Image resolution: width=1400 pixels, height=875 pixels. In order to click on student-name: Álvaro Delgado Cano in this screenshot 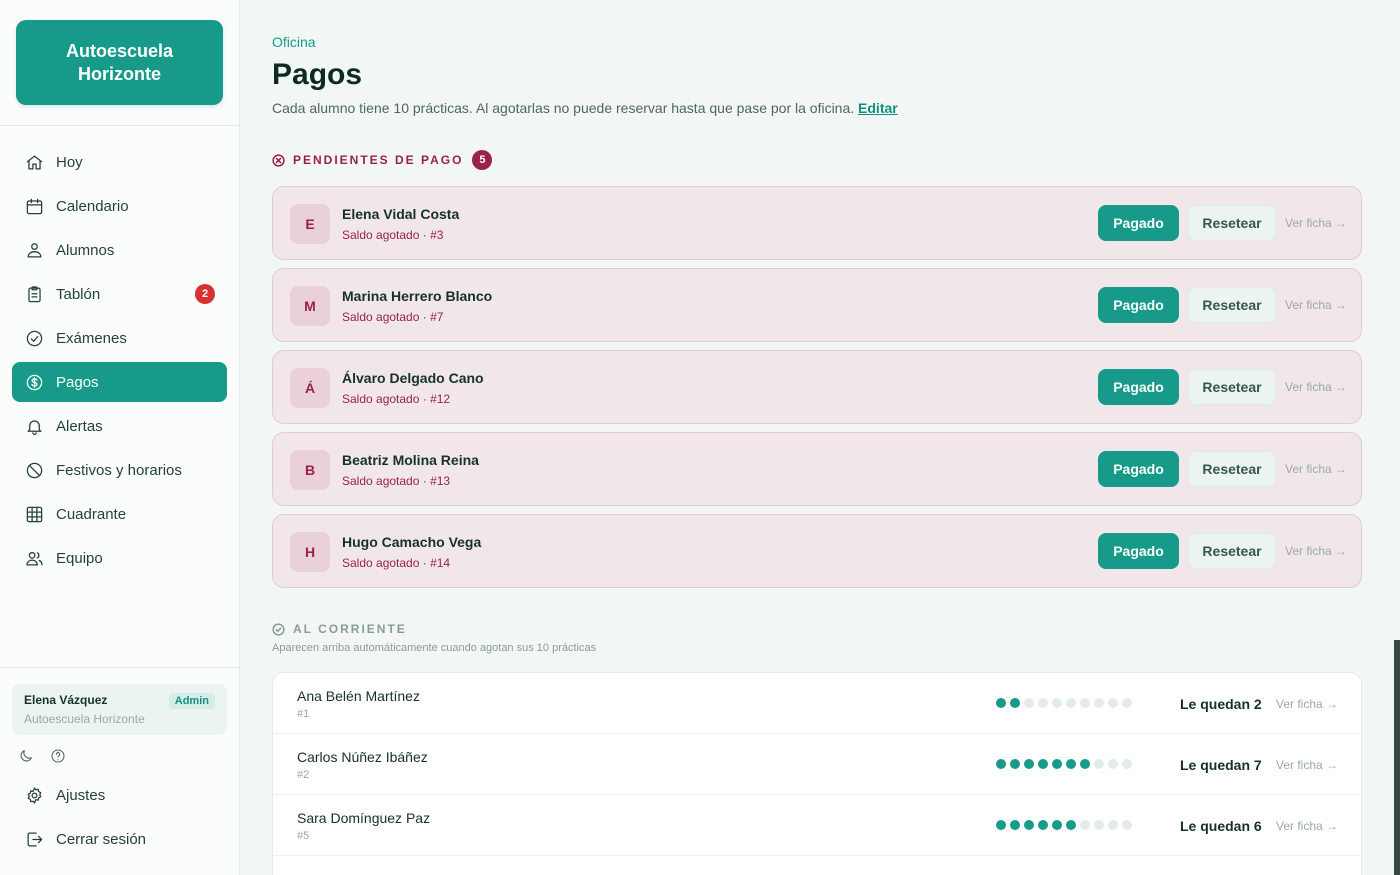, I will do `click(413, 378)`.